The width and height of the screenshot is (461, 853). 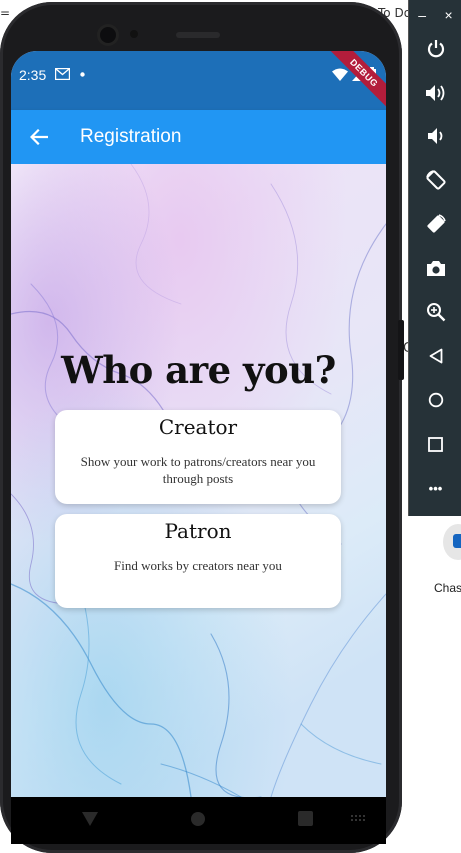 I want to click on overview-nav-button, so click(x=435, y=444).